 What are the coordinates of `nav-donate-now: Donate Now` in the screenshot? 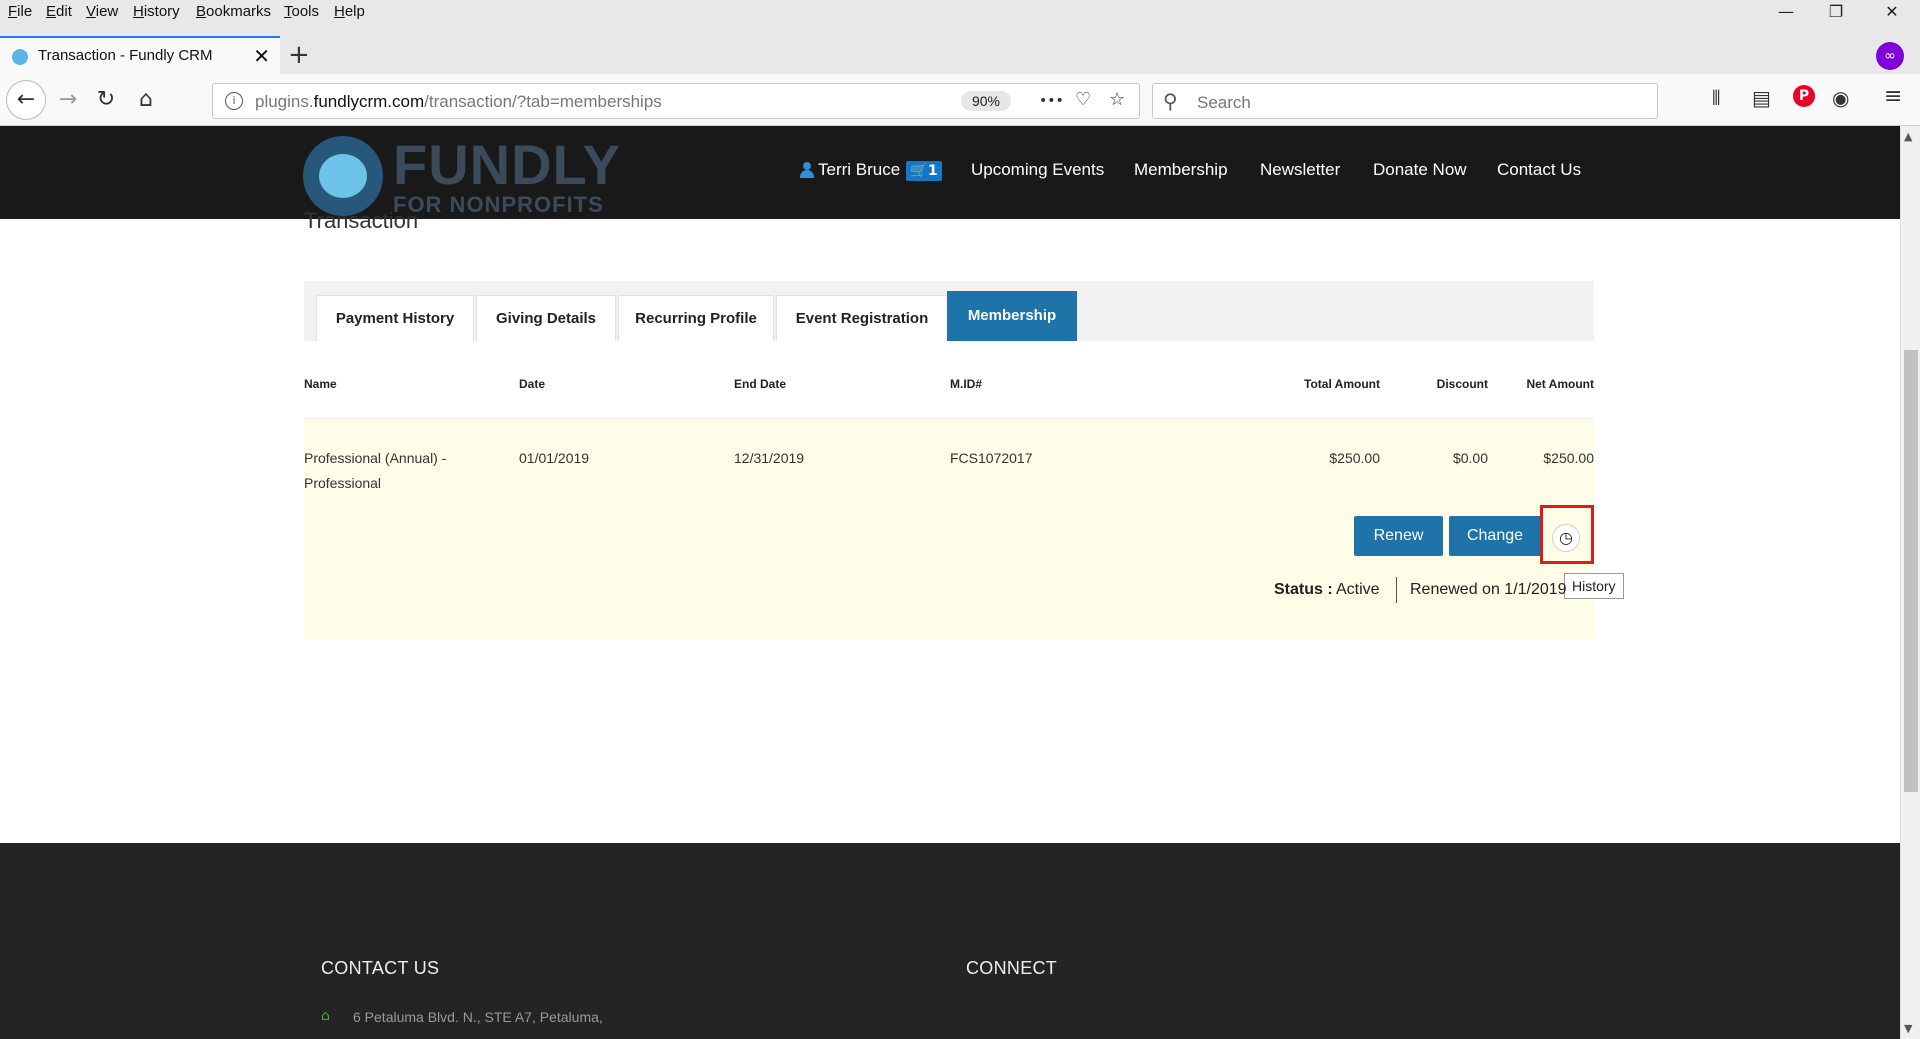 It's located at (1420, 170).